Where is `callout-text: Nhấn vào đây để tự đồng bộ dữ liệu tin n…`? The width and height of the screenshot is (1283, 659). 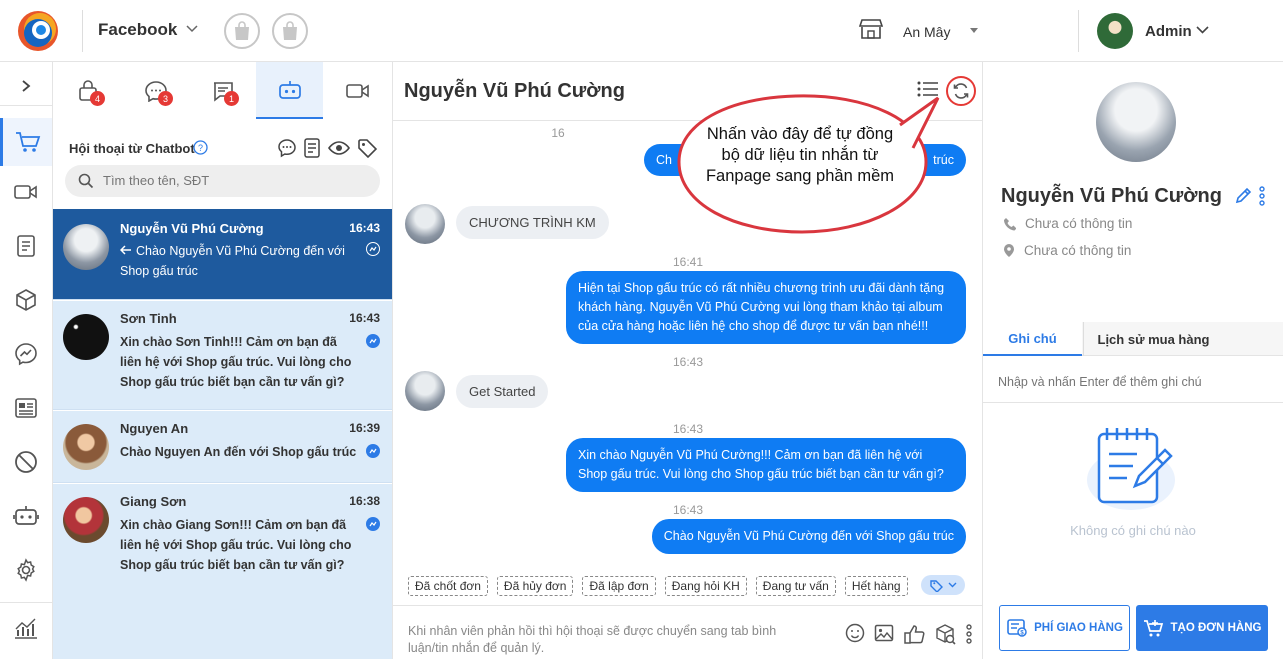
callout-text: Nhấn vào đây để tự đồng bộ dữ liệu tin n… is located at coordinates (800, 155).